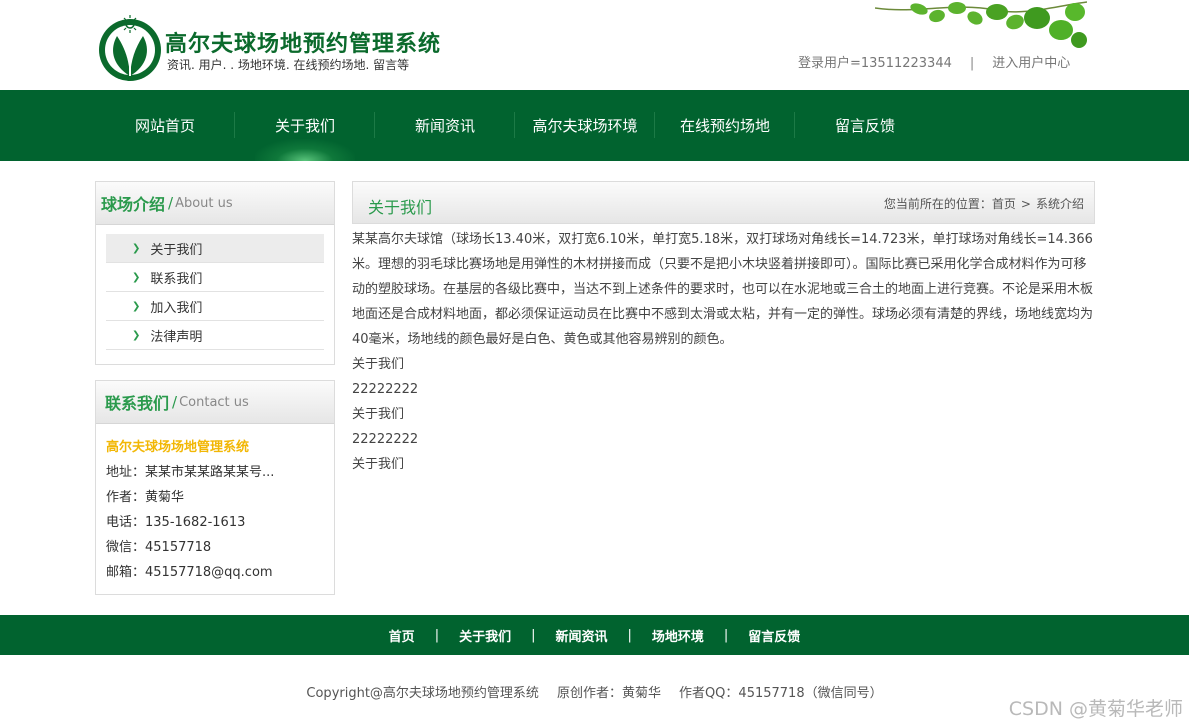 Image resolution: width=1189 pixels, height=727 pixels. I want to click on about-sidebar-box: 球场介绍 / About us ❯ 关于我们 ❯ 联系我们 ❯ 加入我们 ❯ 法律声明, so click(215, 273).